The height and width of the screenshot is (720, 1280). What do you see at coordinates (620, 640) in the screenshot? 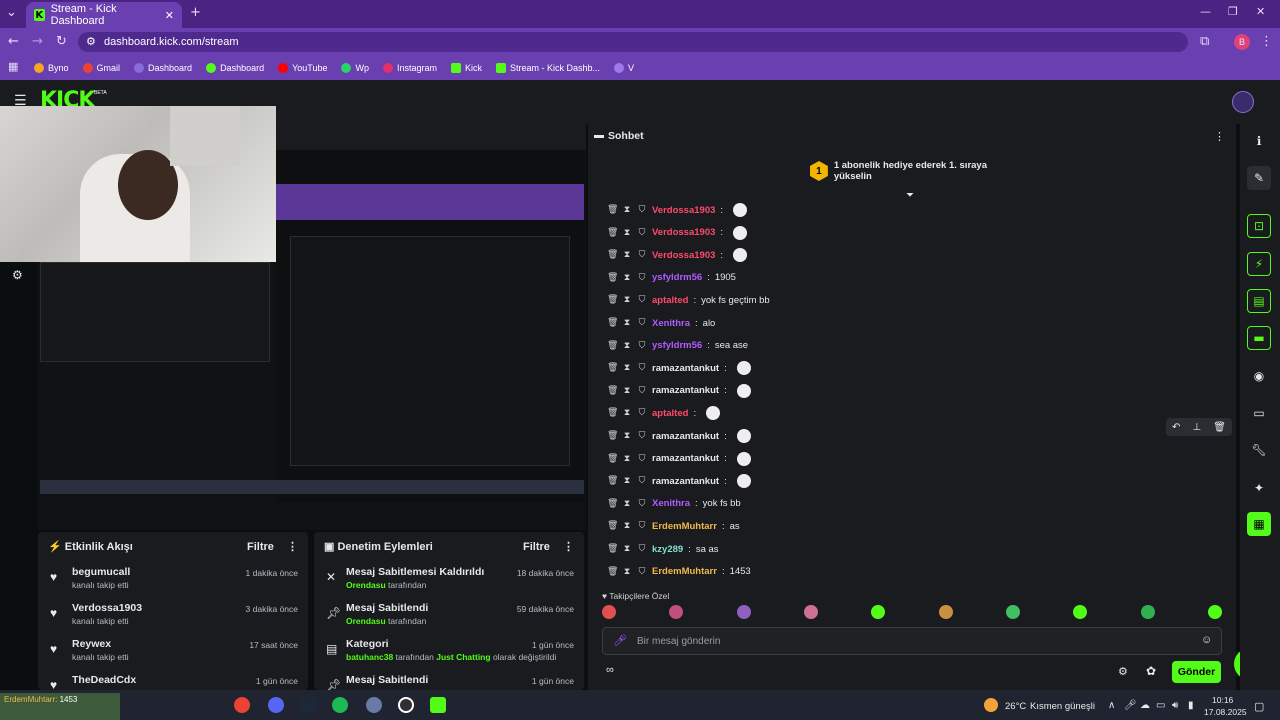
I see `mic-icon: 🎤︎` at bounding box center [620, 640].